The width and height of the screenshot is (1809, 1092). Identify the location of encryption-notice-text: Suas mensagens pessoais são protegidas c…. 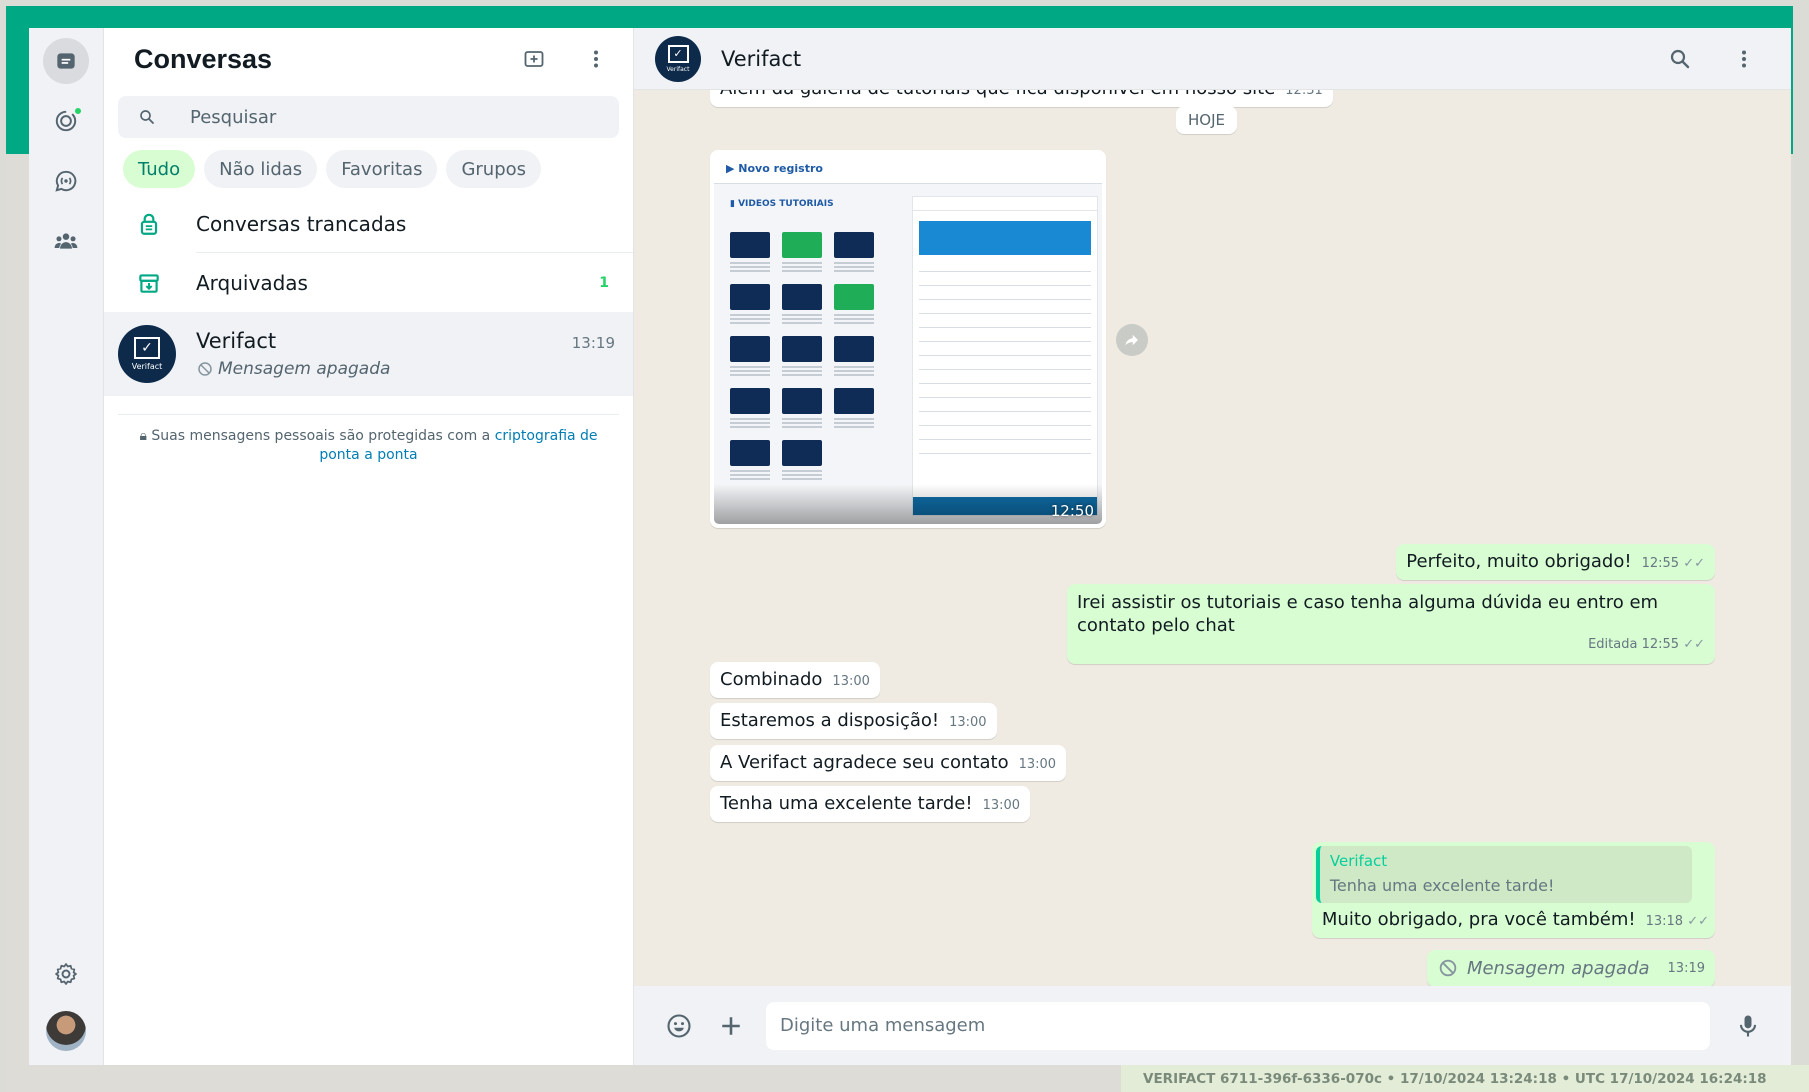
(323, 436).